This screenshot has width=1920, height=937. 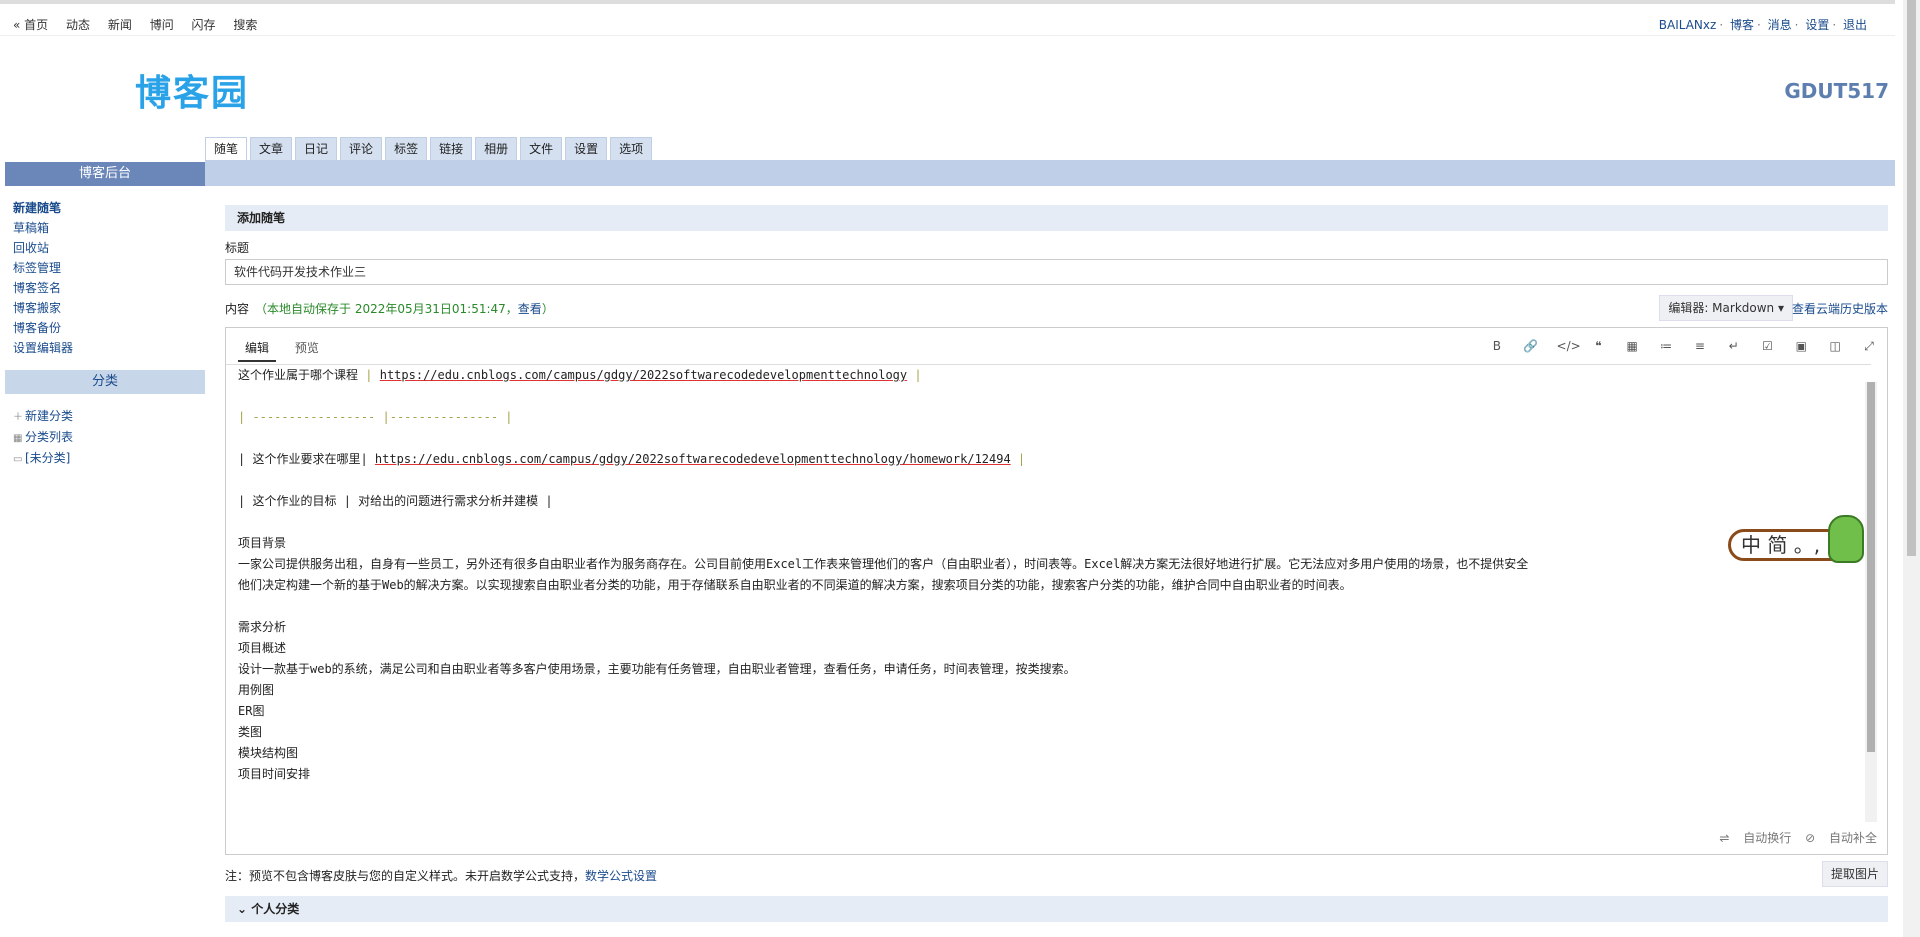 What do you see at coordinates (1796, 540) in the screenshot?
I see `ime-toolbar: 中 简 。,` at bounding box center [1796, 540].